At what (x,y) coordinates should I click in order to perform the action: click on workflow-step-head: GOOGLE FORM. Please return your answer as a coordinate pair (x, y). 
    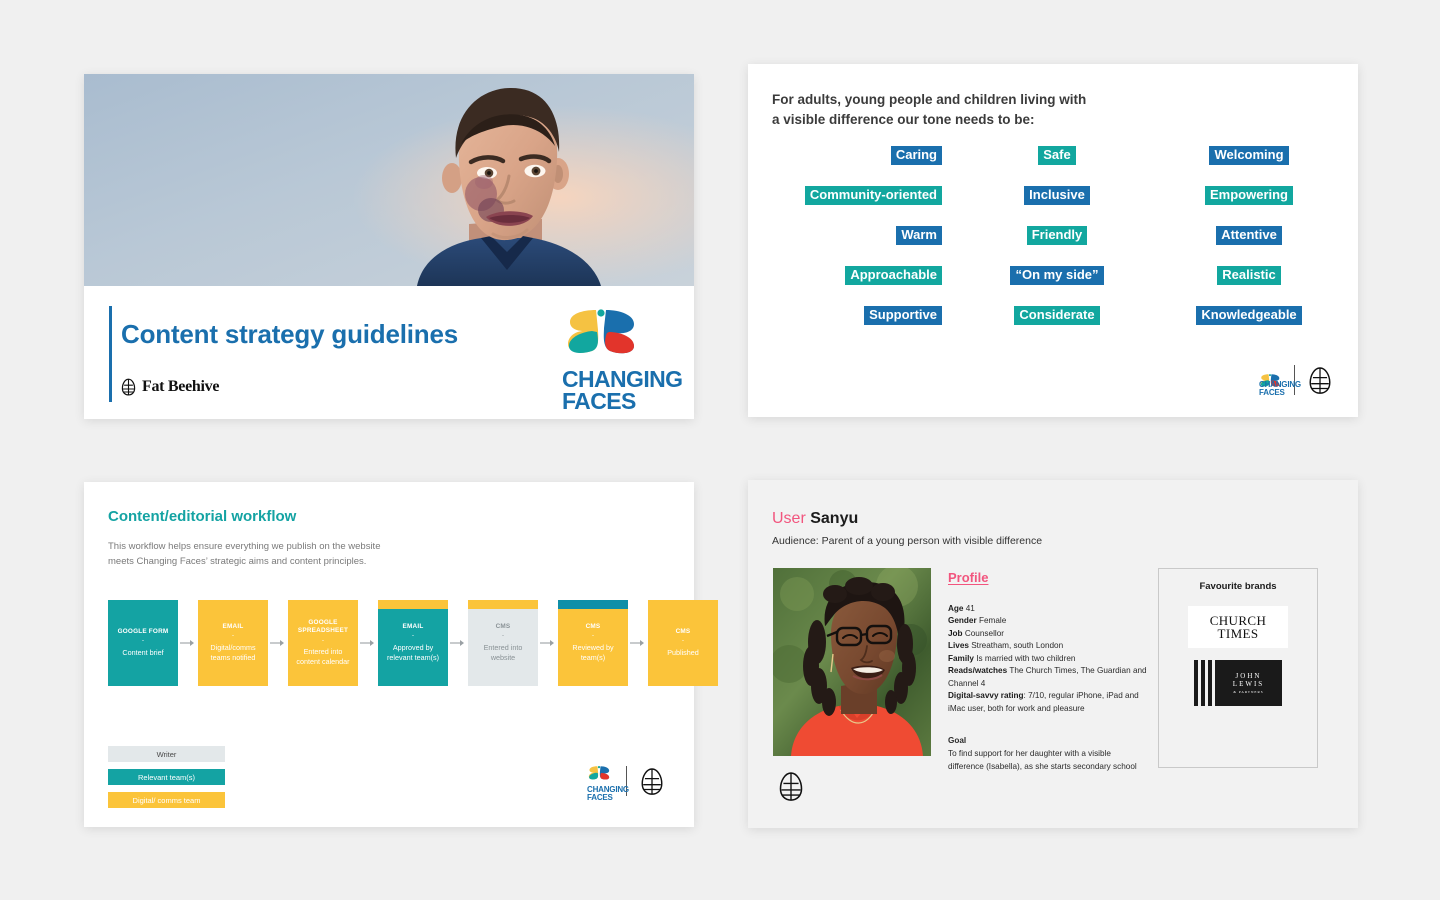
    Looking at the image, I should click on (143, 632).